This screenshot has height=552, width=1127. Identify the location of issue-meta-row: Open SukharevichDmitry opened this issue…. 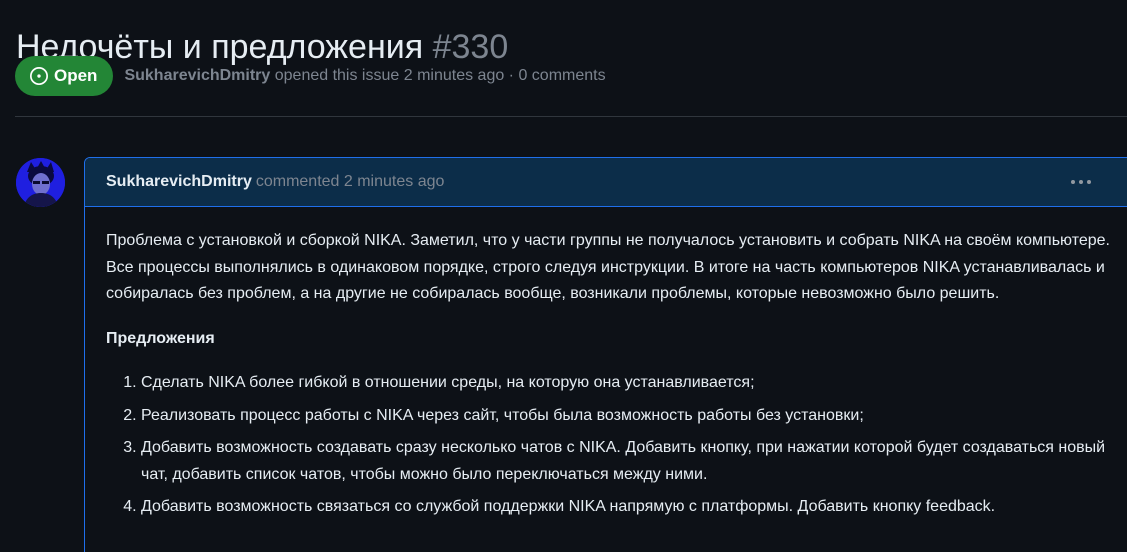
(310, 76).